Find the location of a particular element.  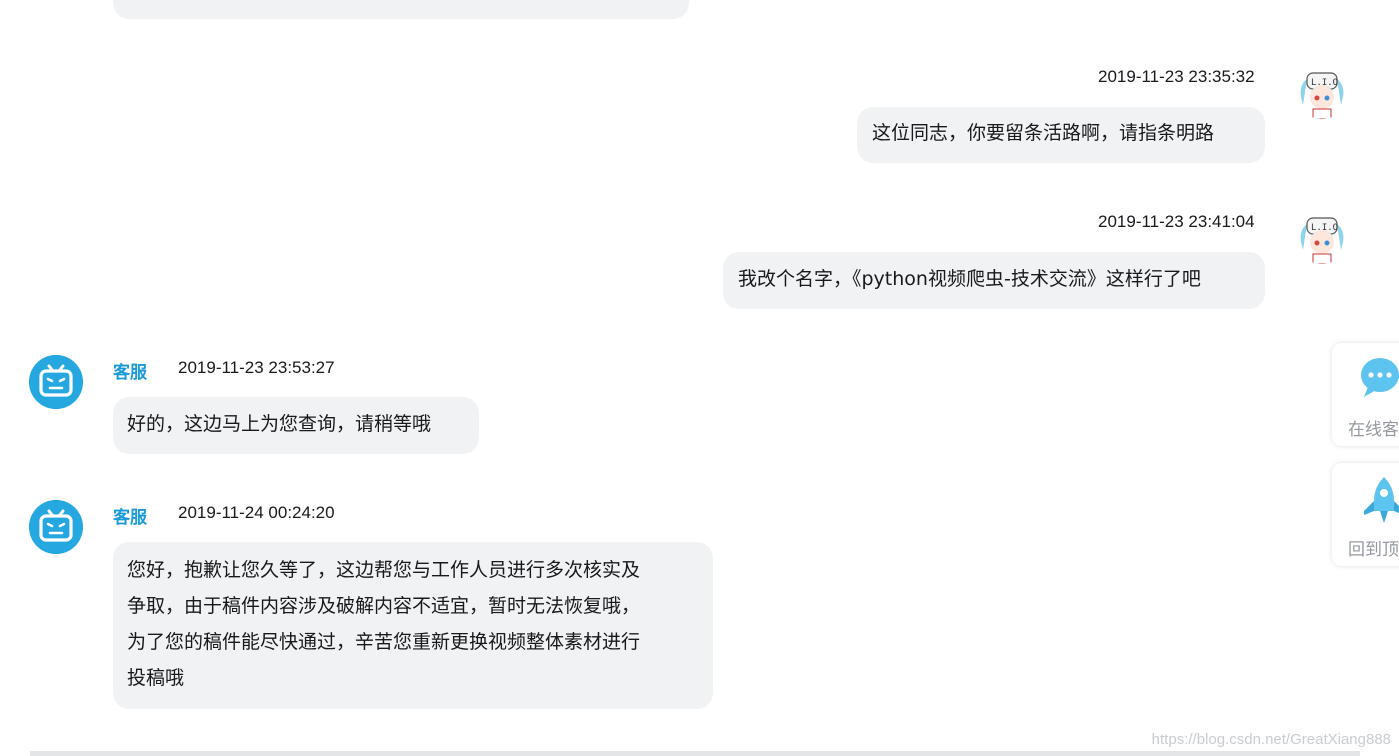

message-bubble: 这位同志，你要留条活路啊，请指条明路 is located at coordinates (1061, 135).